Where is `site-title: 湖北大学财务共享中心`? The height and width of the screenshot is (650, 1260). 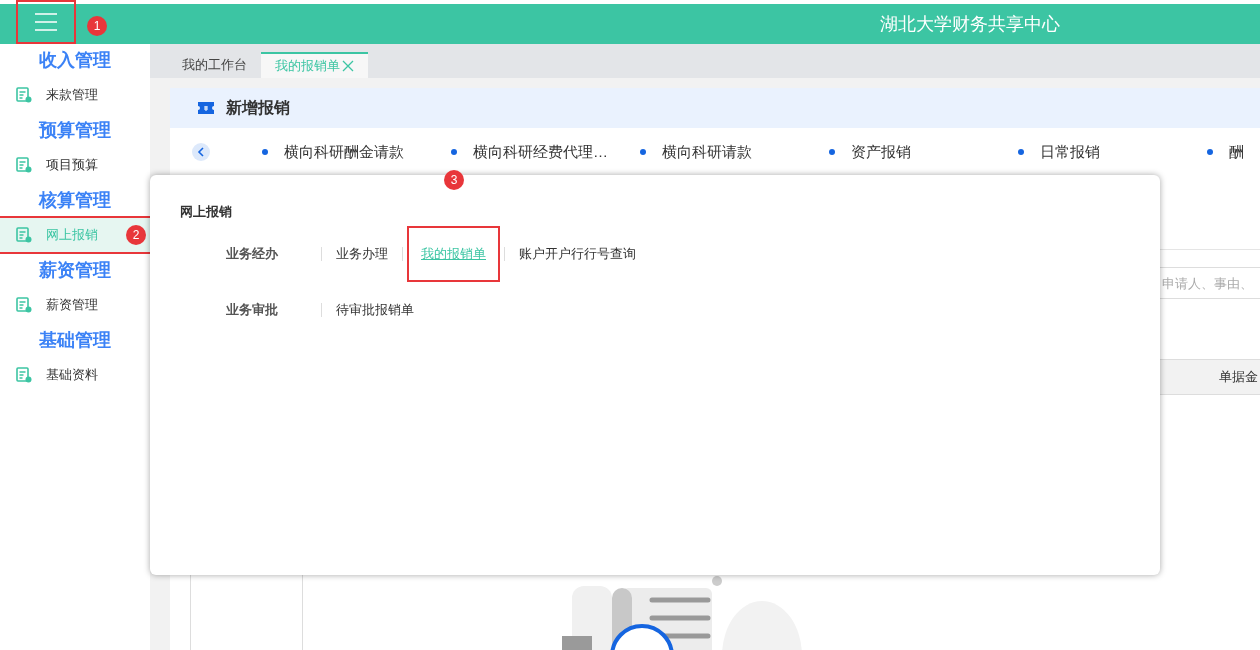 site-title: 湖北大学财务共享中心 is located at coordinates (970, 24).